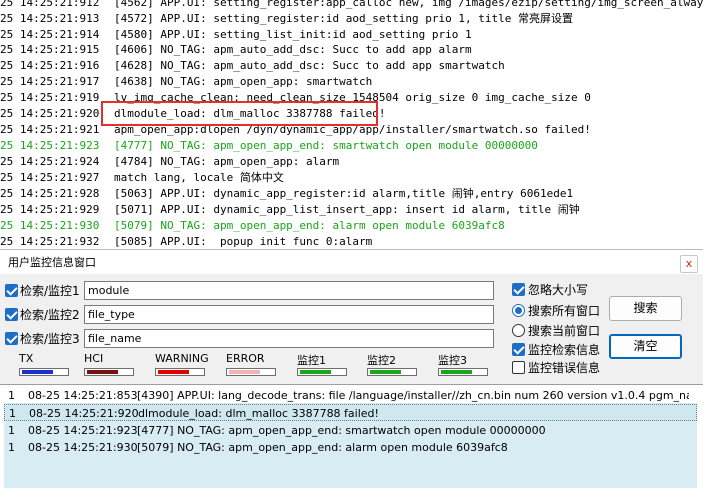 The width and height of the screenshot is (703, 488). Describe the element at coordinates (381, 360) in the screenshot. I see `legend-label: 监控2` at that location.